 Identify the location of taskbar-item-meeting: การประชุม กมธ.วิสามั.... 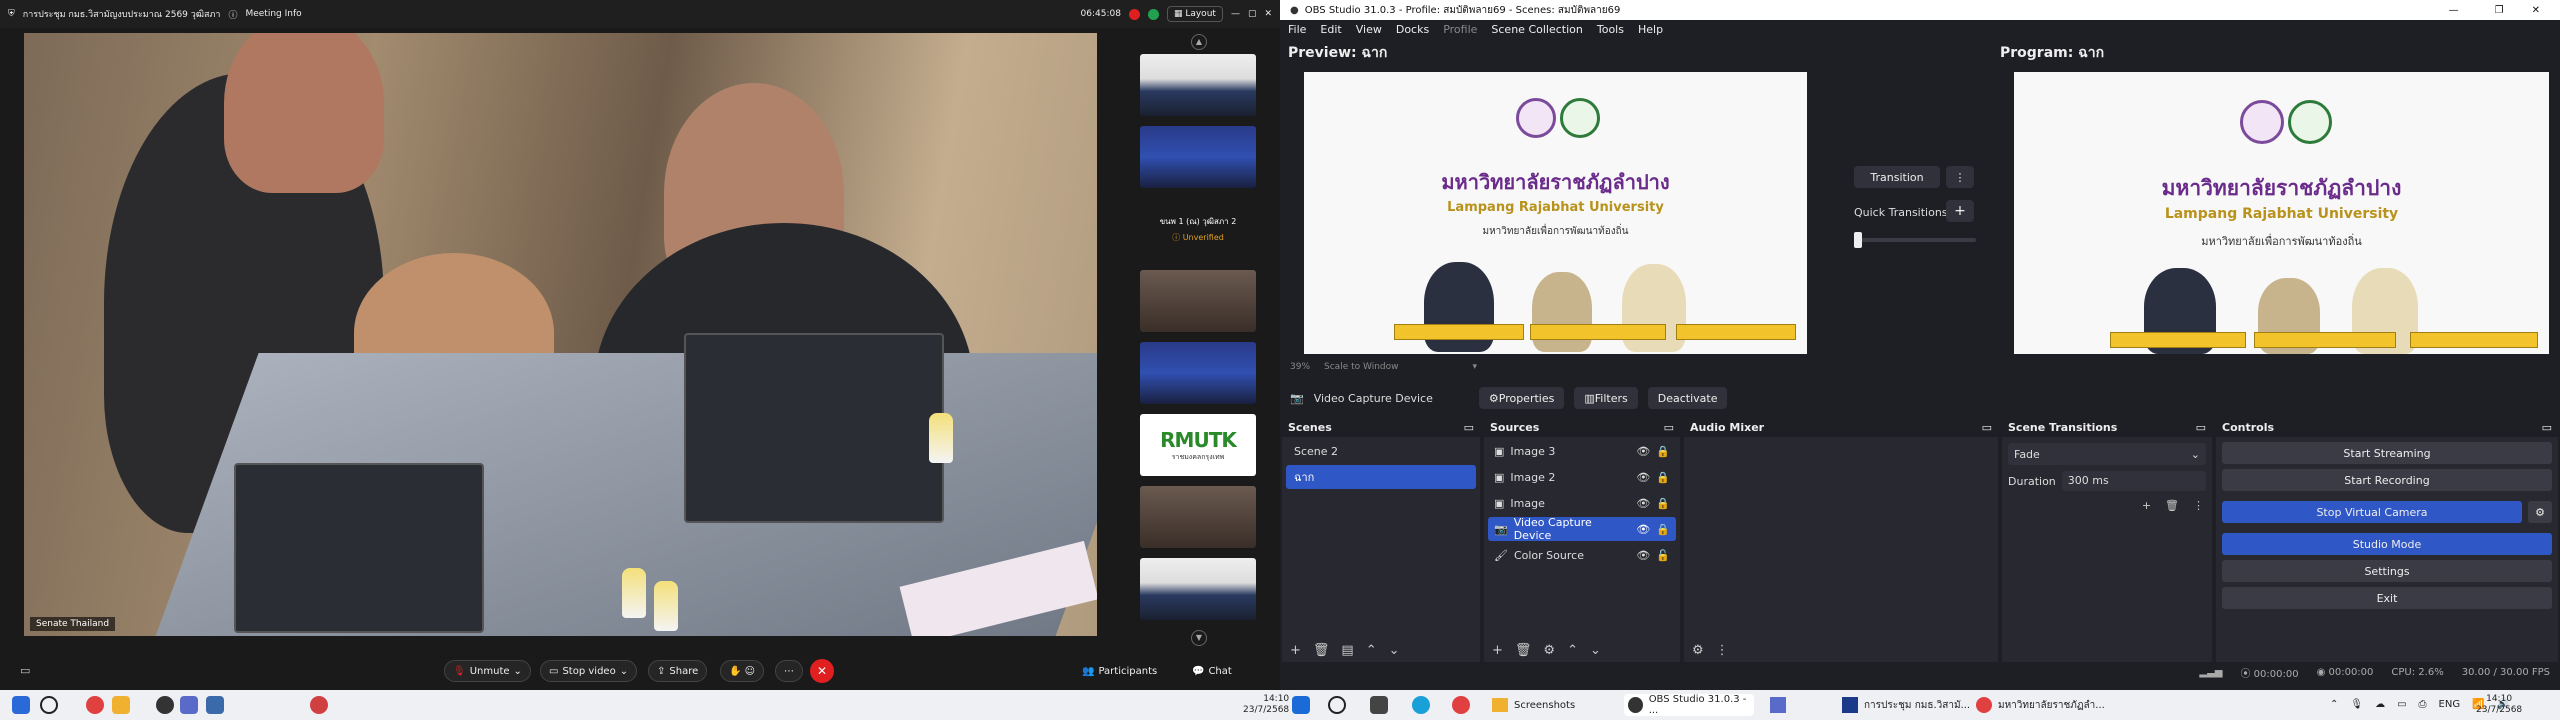
(1909, 705).